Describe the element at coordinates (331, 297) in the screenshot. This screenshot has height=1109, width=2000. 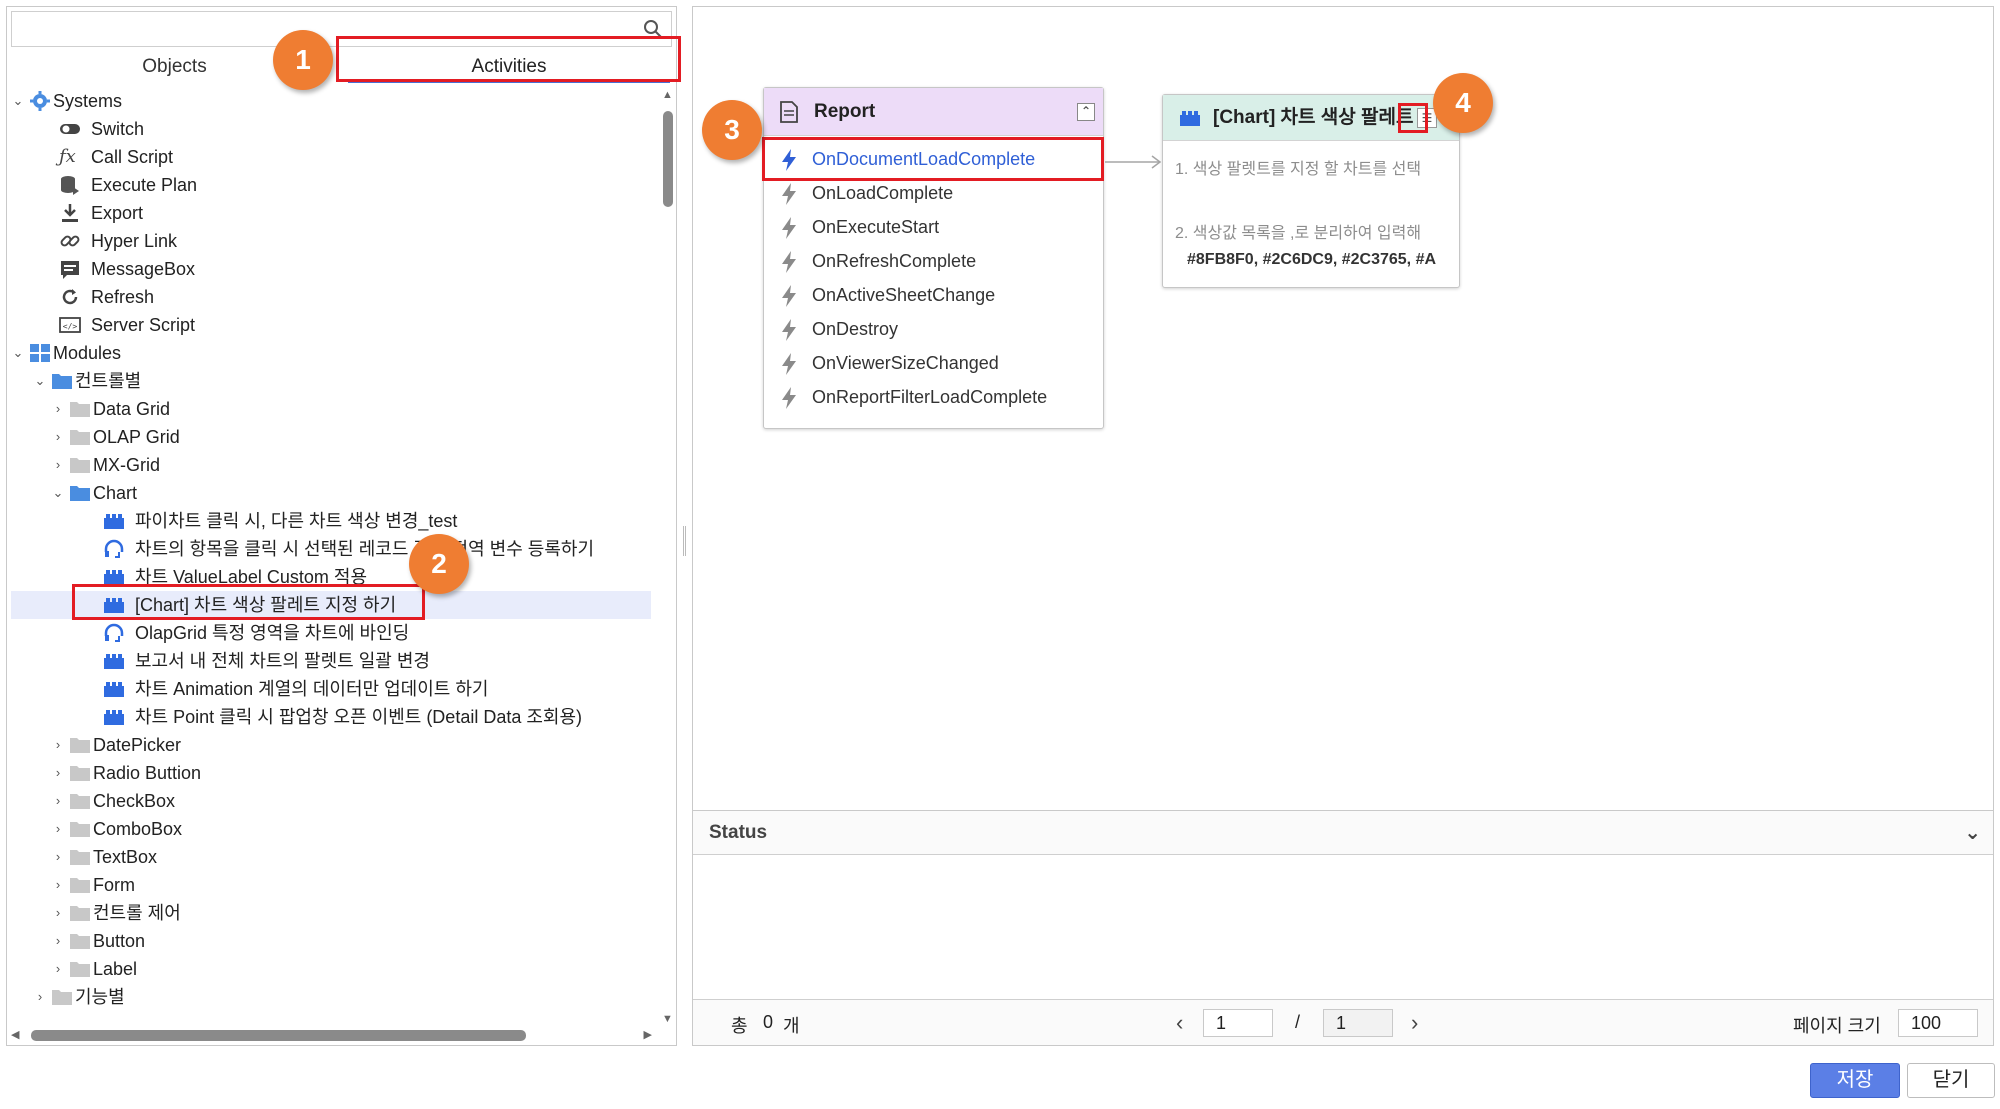
I see `tree-item-refresh: Refresh` at that location.